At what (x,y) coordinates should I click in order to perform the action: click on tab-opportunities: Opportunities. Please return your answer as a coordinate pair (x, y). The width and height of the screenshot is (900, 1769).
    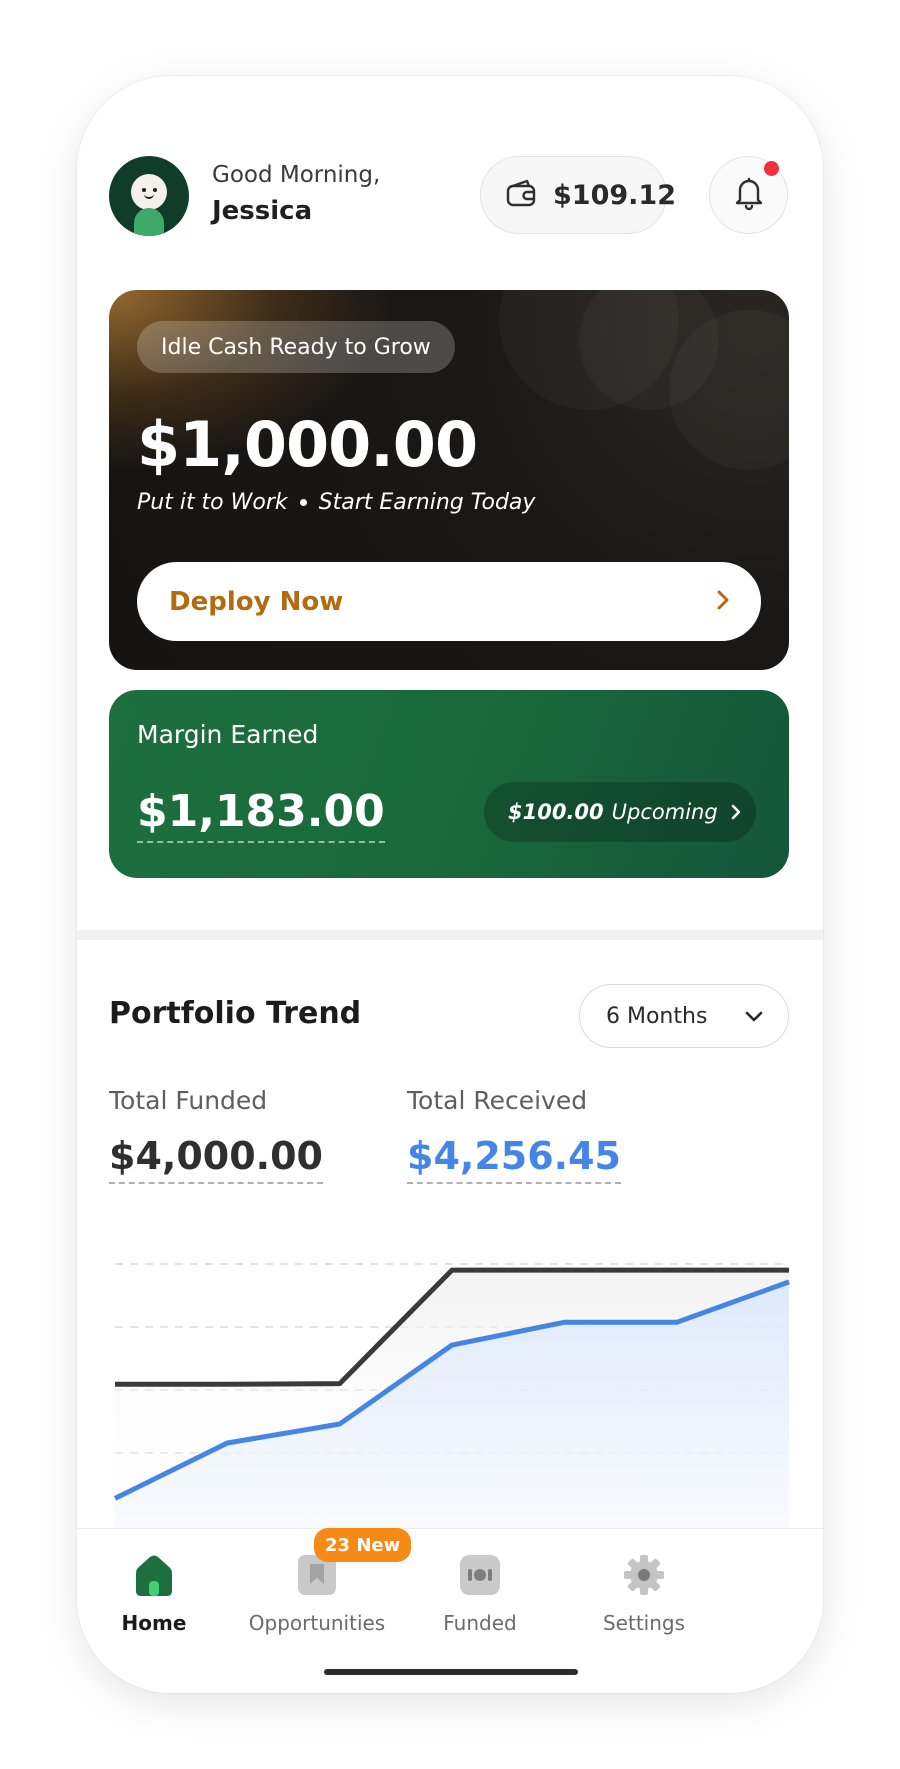
    Looking at the image, I should click on (317, 1593).